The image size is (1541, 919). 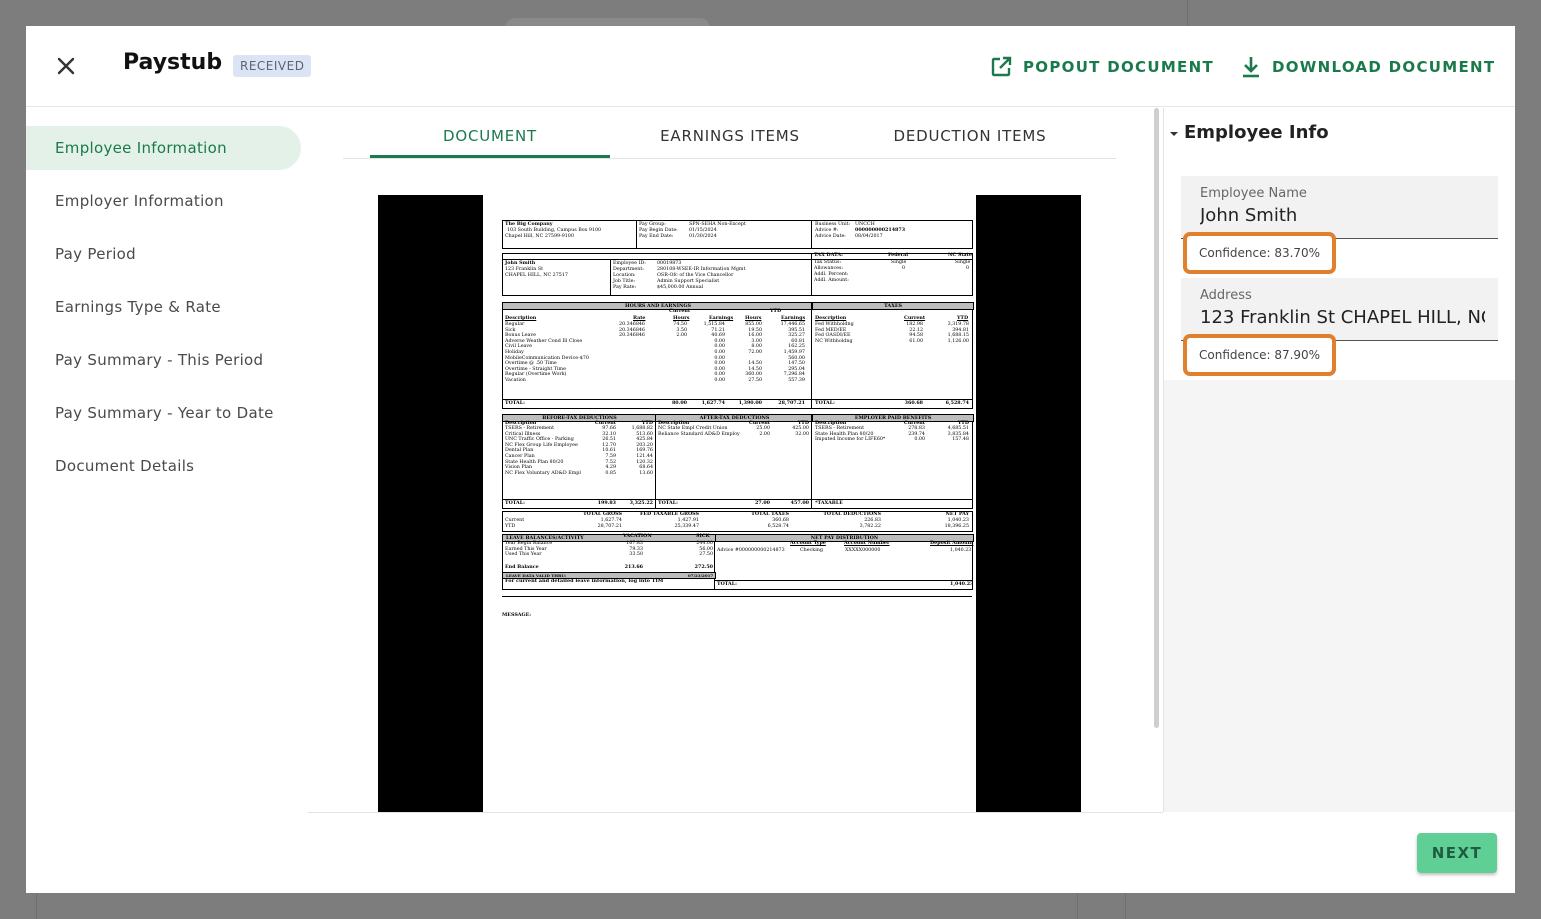 What do you see at coordinates (960, 255) in the screenshot?
I see `tax-nc-header: NC State` at bounding box center [960, 255].